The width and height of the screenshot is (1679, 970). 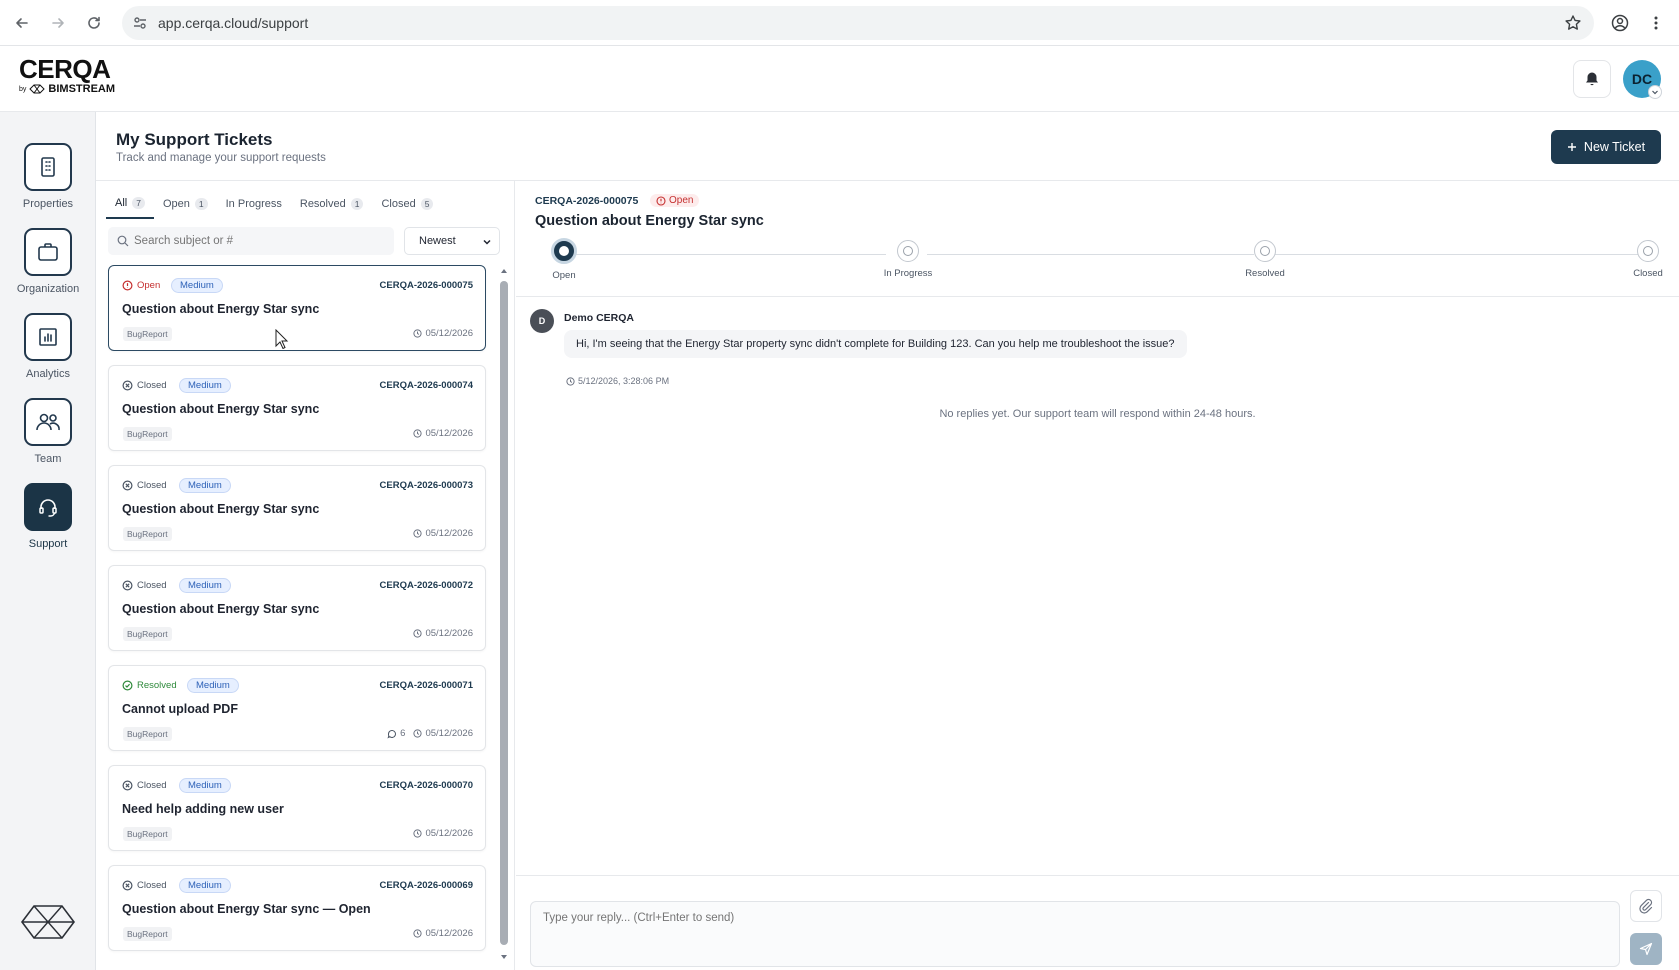 I want to click on browser-menu-button, so click(x=1656, y=23).